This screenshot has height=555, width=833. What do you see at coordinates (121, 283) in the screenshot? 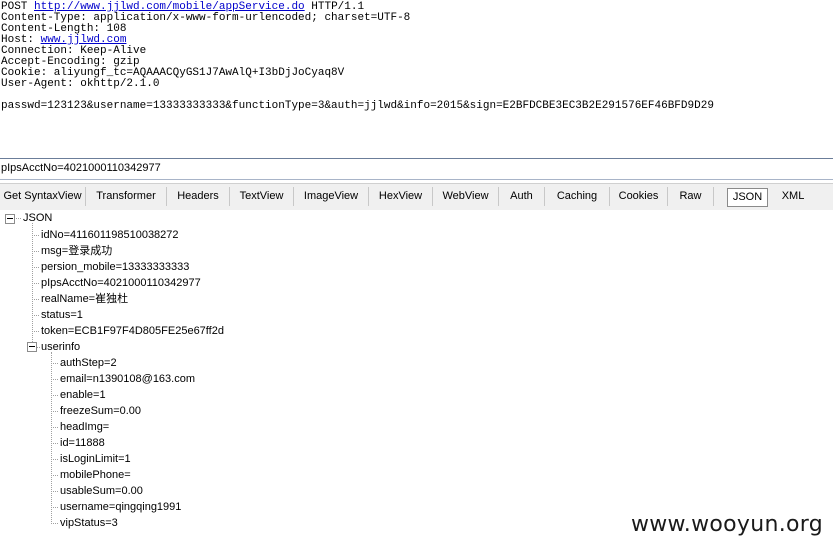
I see `tree-node-pipsacctno: pIpsAcctNo=4021000110342977` at bounding box center [121, 283].